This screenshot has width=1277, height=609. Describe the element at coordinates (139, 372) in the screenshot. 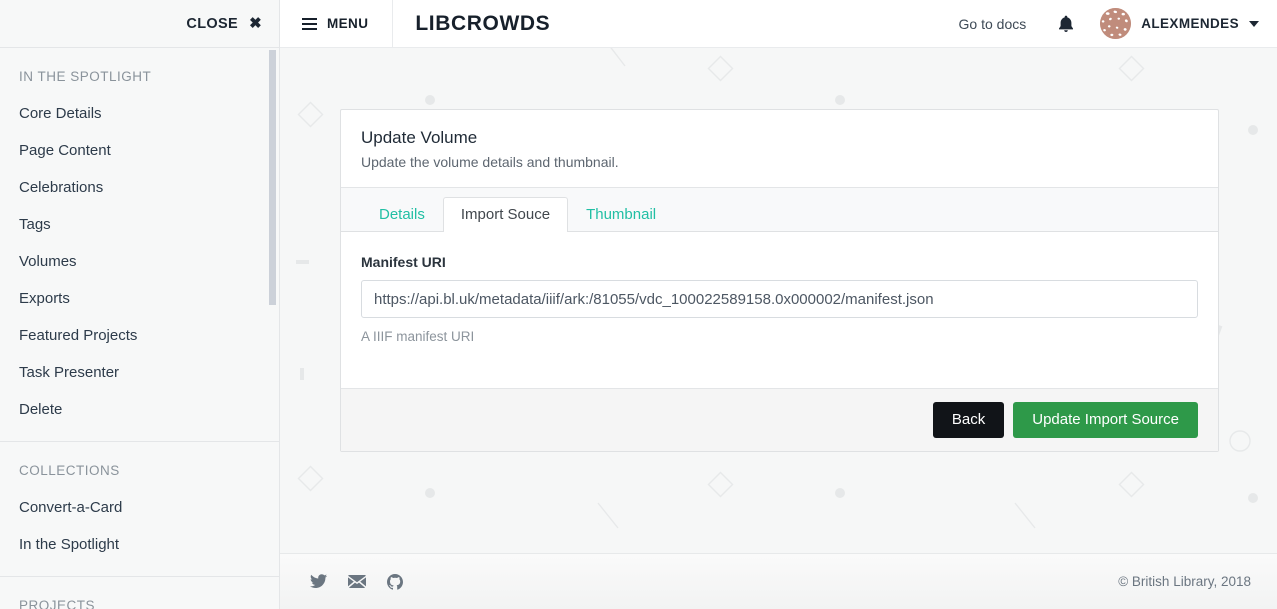

I see `sidebar-item-task-presenter: Task Presenter` at that location.